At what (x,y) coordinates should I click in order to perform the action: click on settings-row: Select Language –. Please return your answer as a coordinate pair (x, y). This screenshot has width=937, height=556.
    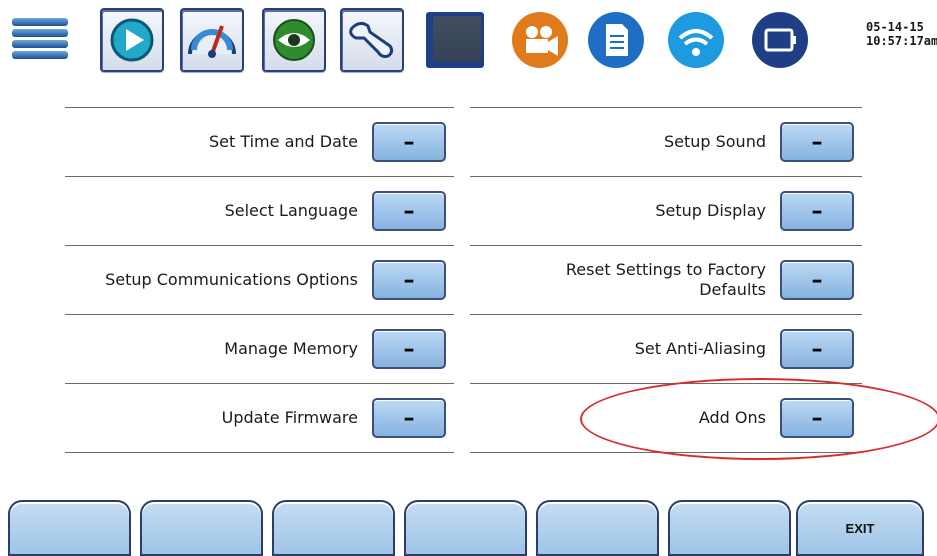
    Looking at the image, I should click on (259, 210).